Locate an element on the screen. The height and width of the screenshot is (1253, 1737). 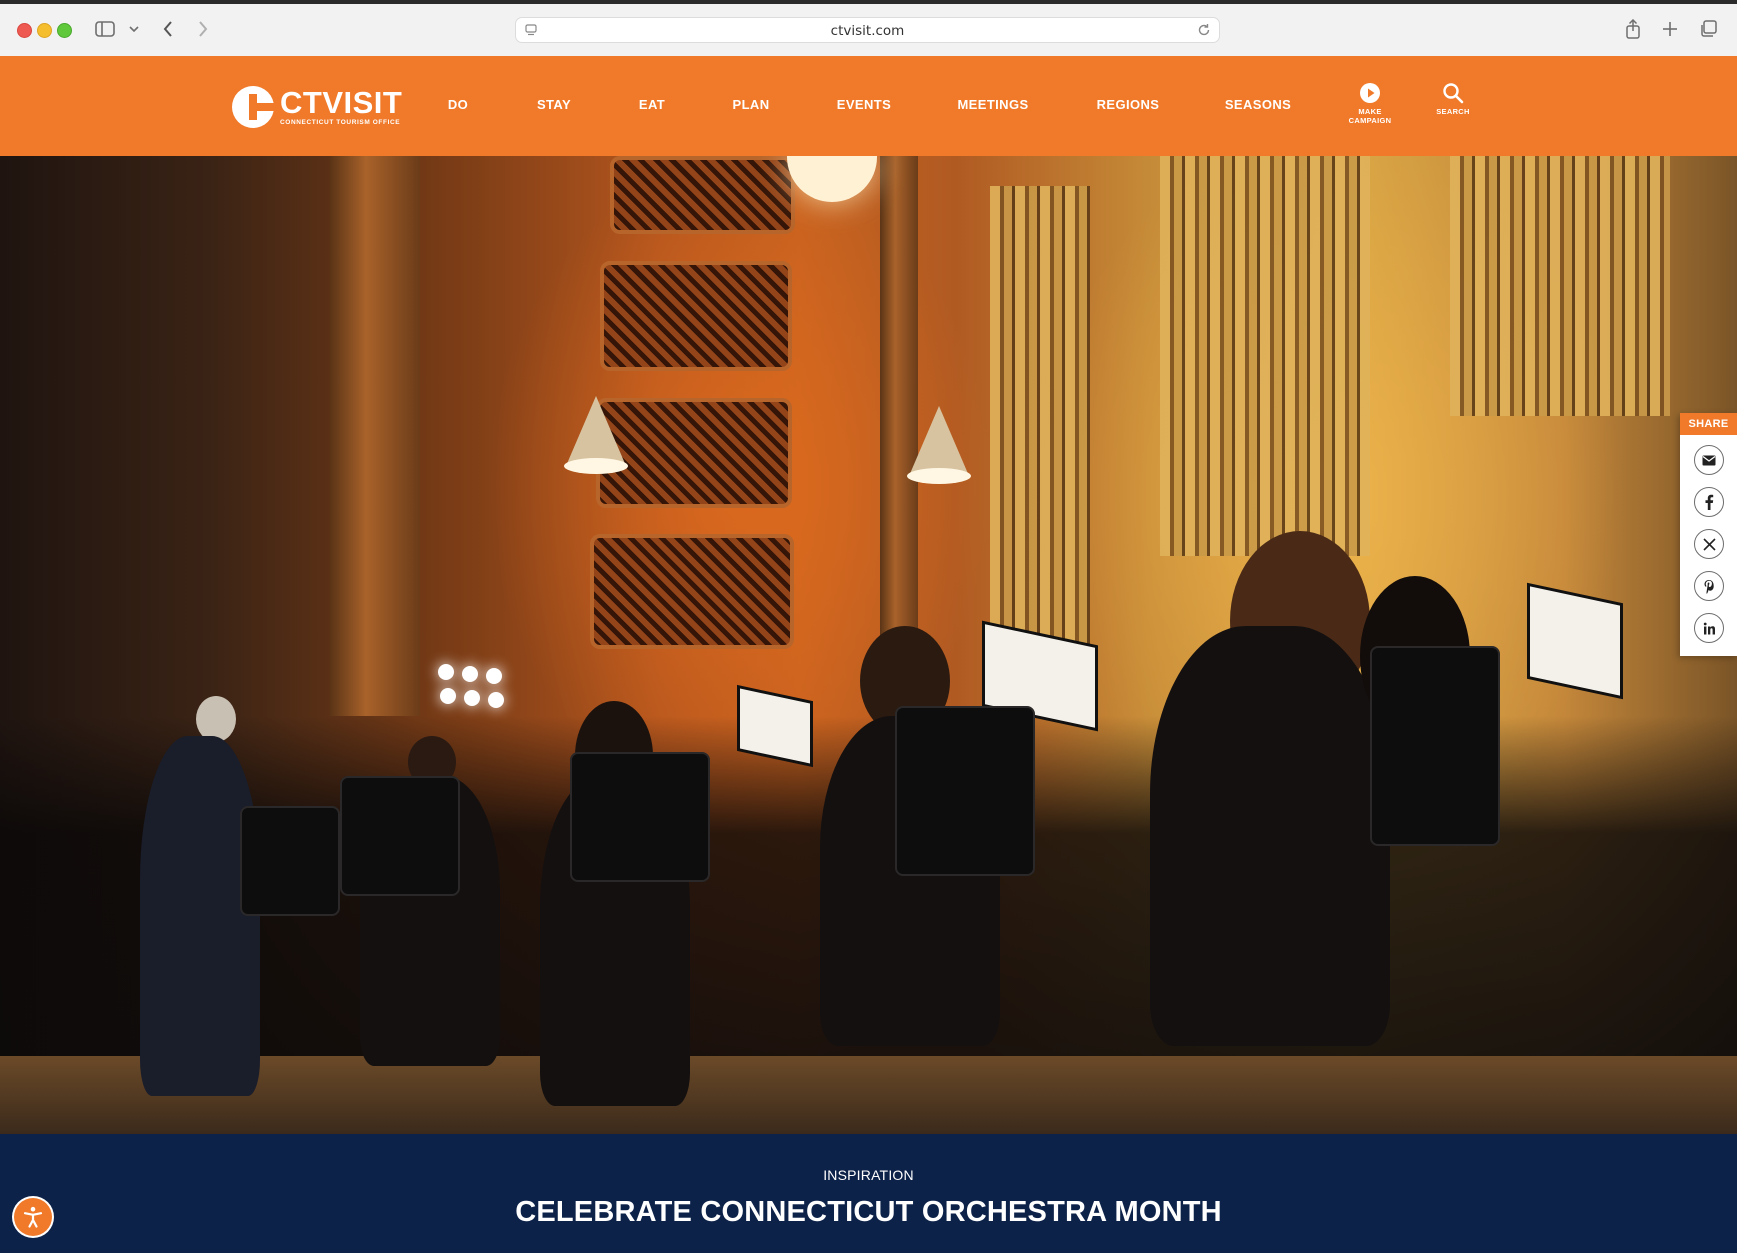
facebook-icon is located at coordinates (1709, 502).